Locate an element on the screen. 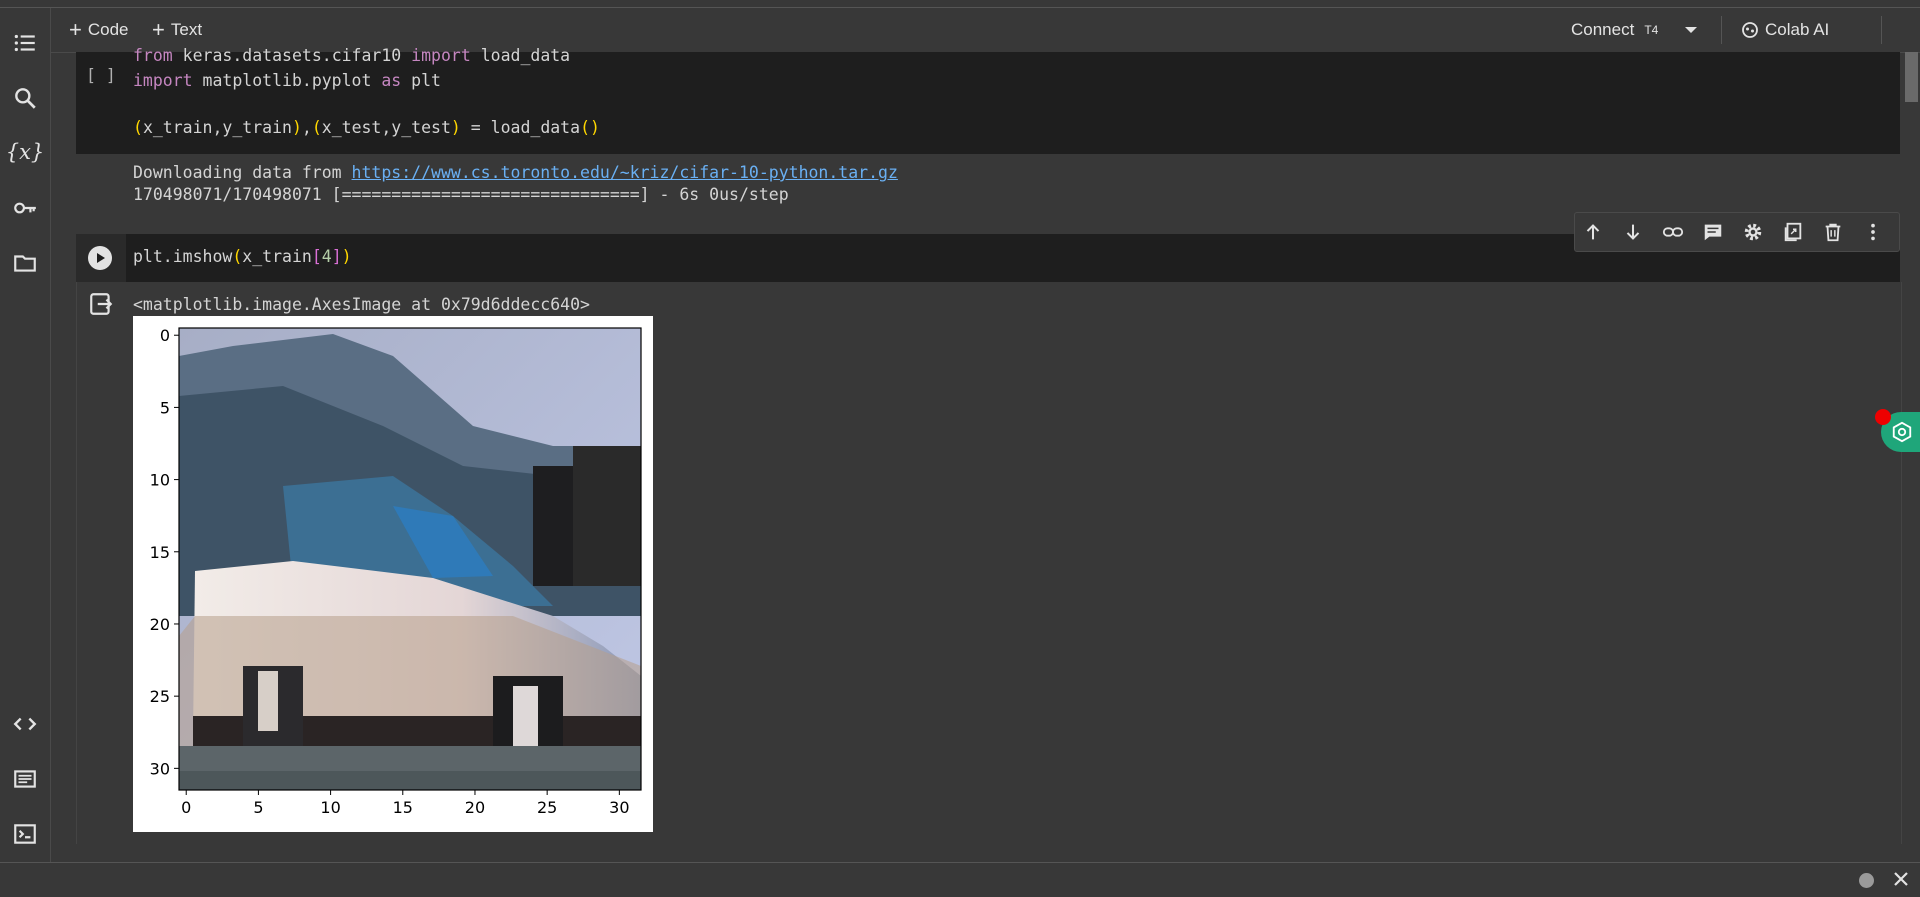  status-bar is located at coordinates (960, 879).